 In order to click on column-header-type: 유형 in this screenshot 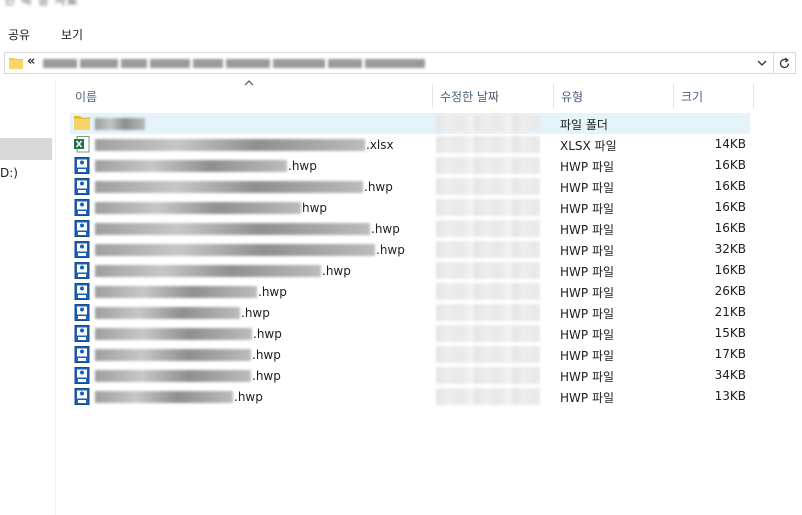, I will do `click(572, 96)`.